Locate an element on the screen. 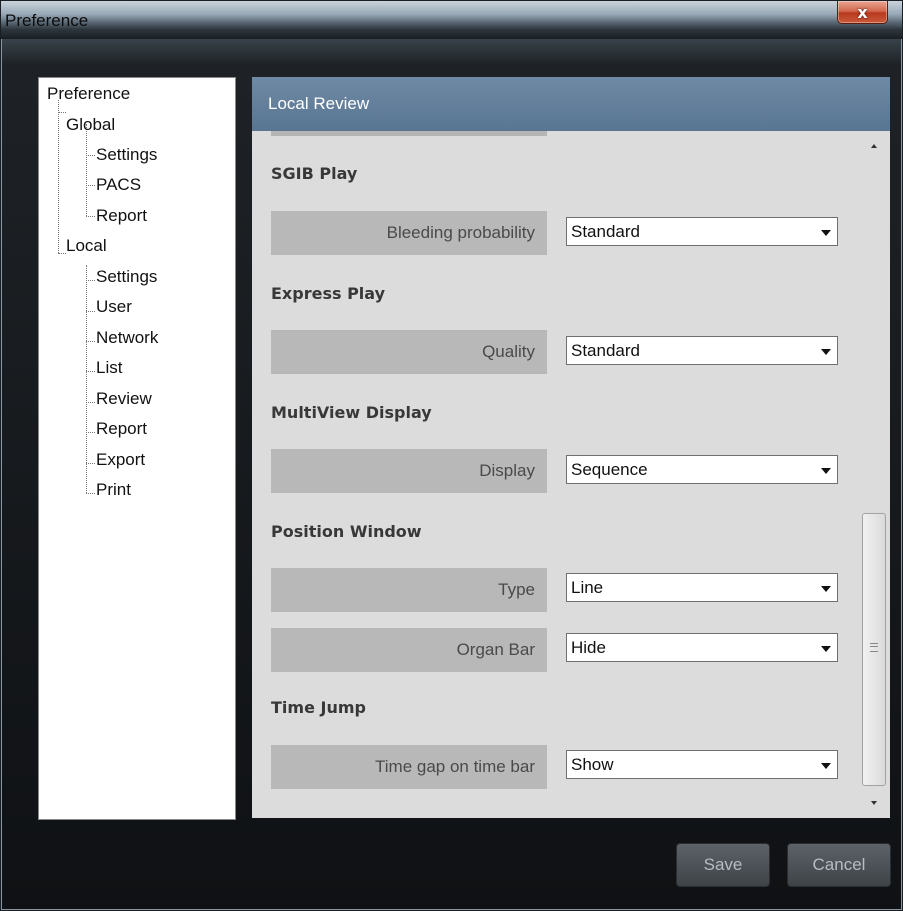 This screenshot has width=903, height=911. tree-item-local-network: Network is located at coordinates (127, 338).